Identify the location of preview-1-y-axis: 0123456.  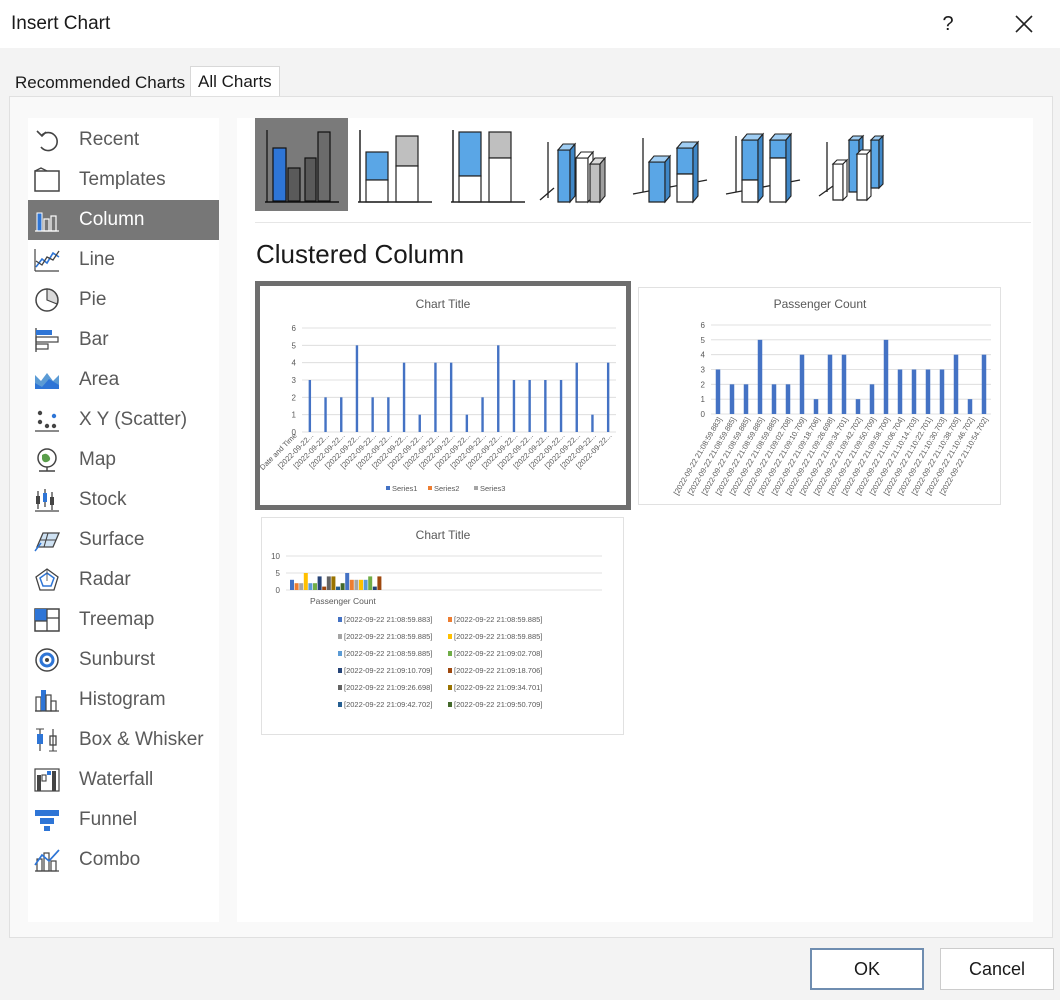
(294, 380).